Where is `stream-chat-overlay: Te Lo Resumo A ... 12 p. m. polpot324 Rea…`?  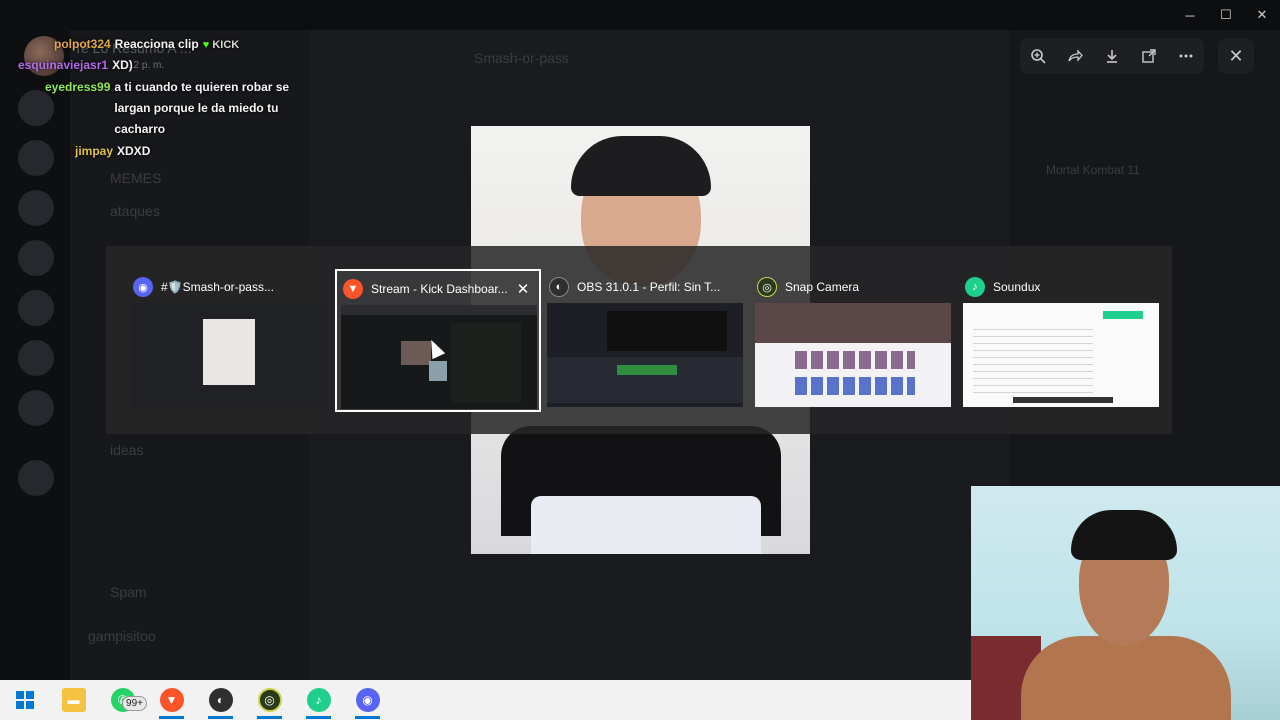
stream-chat-overlay: Te Lo Resumo A ... 12 p. m. polpot324 Rea… is located at coordinates (173, 98).